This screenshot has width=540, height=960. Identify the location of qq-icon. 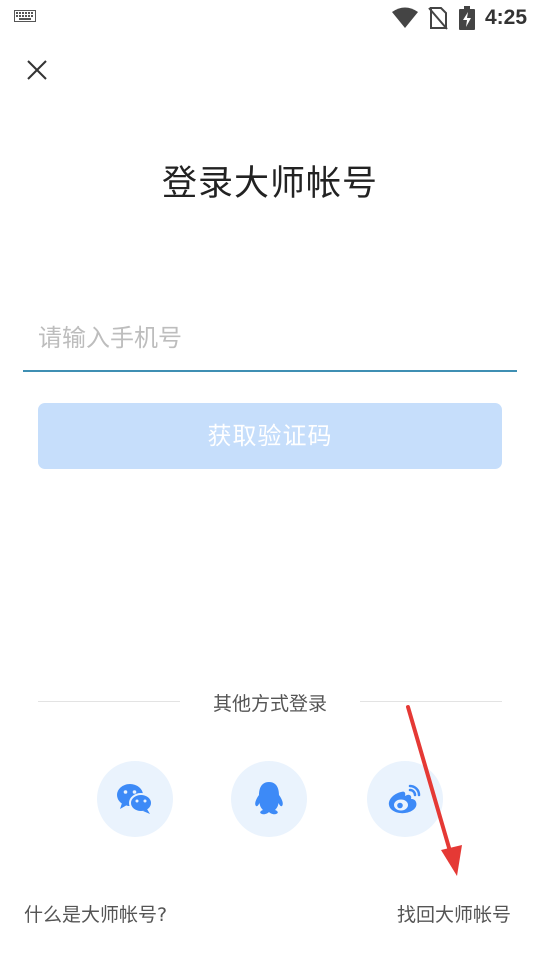
(269, 798).